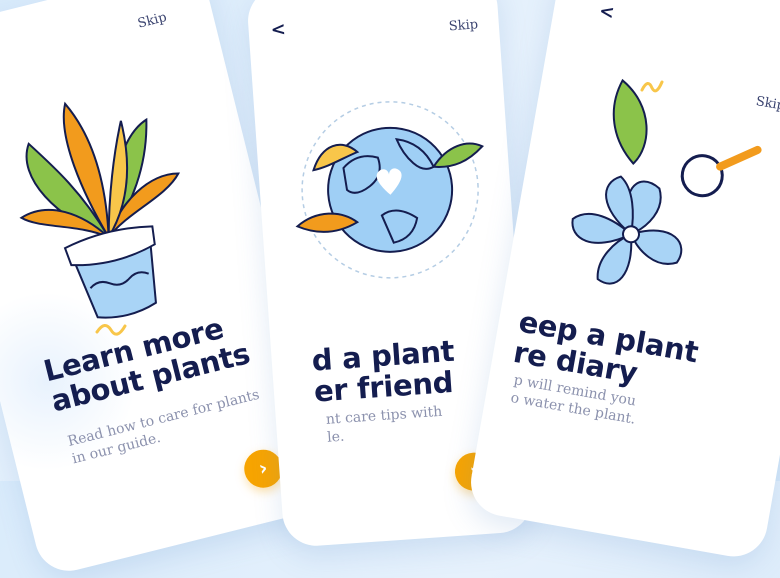 The height and width of the screenshot is (578, 780). Describe the element at coordinates (384, 425) in the screenshot. I see `screen-description: nt care tips with le.` at that location.